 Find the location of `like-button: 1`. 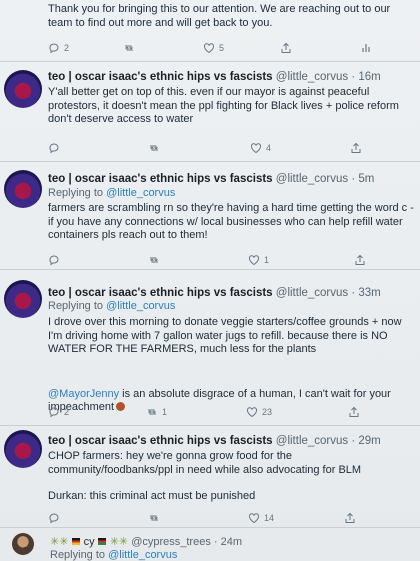

like-button: 1 is located at coordinates (258, 260).